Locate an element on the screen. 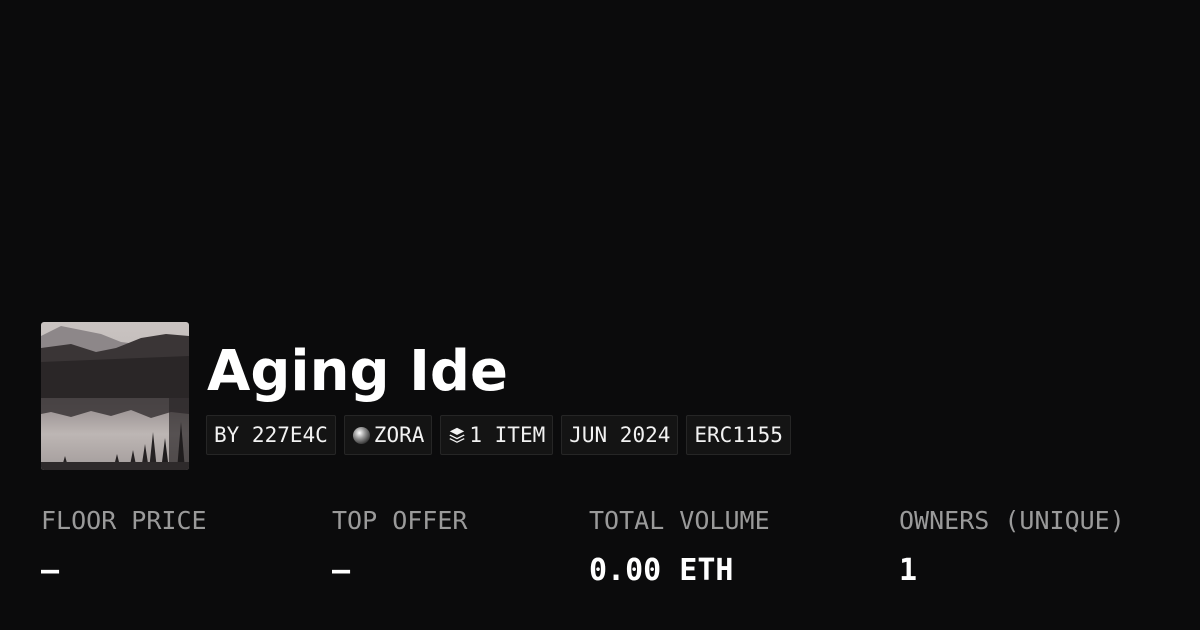 Image resolution: width=1200 pixels, height=630 pixels. stat-value: 0.00 ETH is located at coordinates (661, 570).